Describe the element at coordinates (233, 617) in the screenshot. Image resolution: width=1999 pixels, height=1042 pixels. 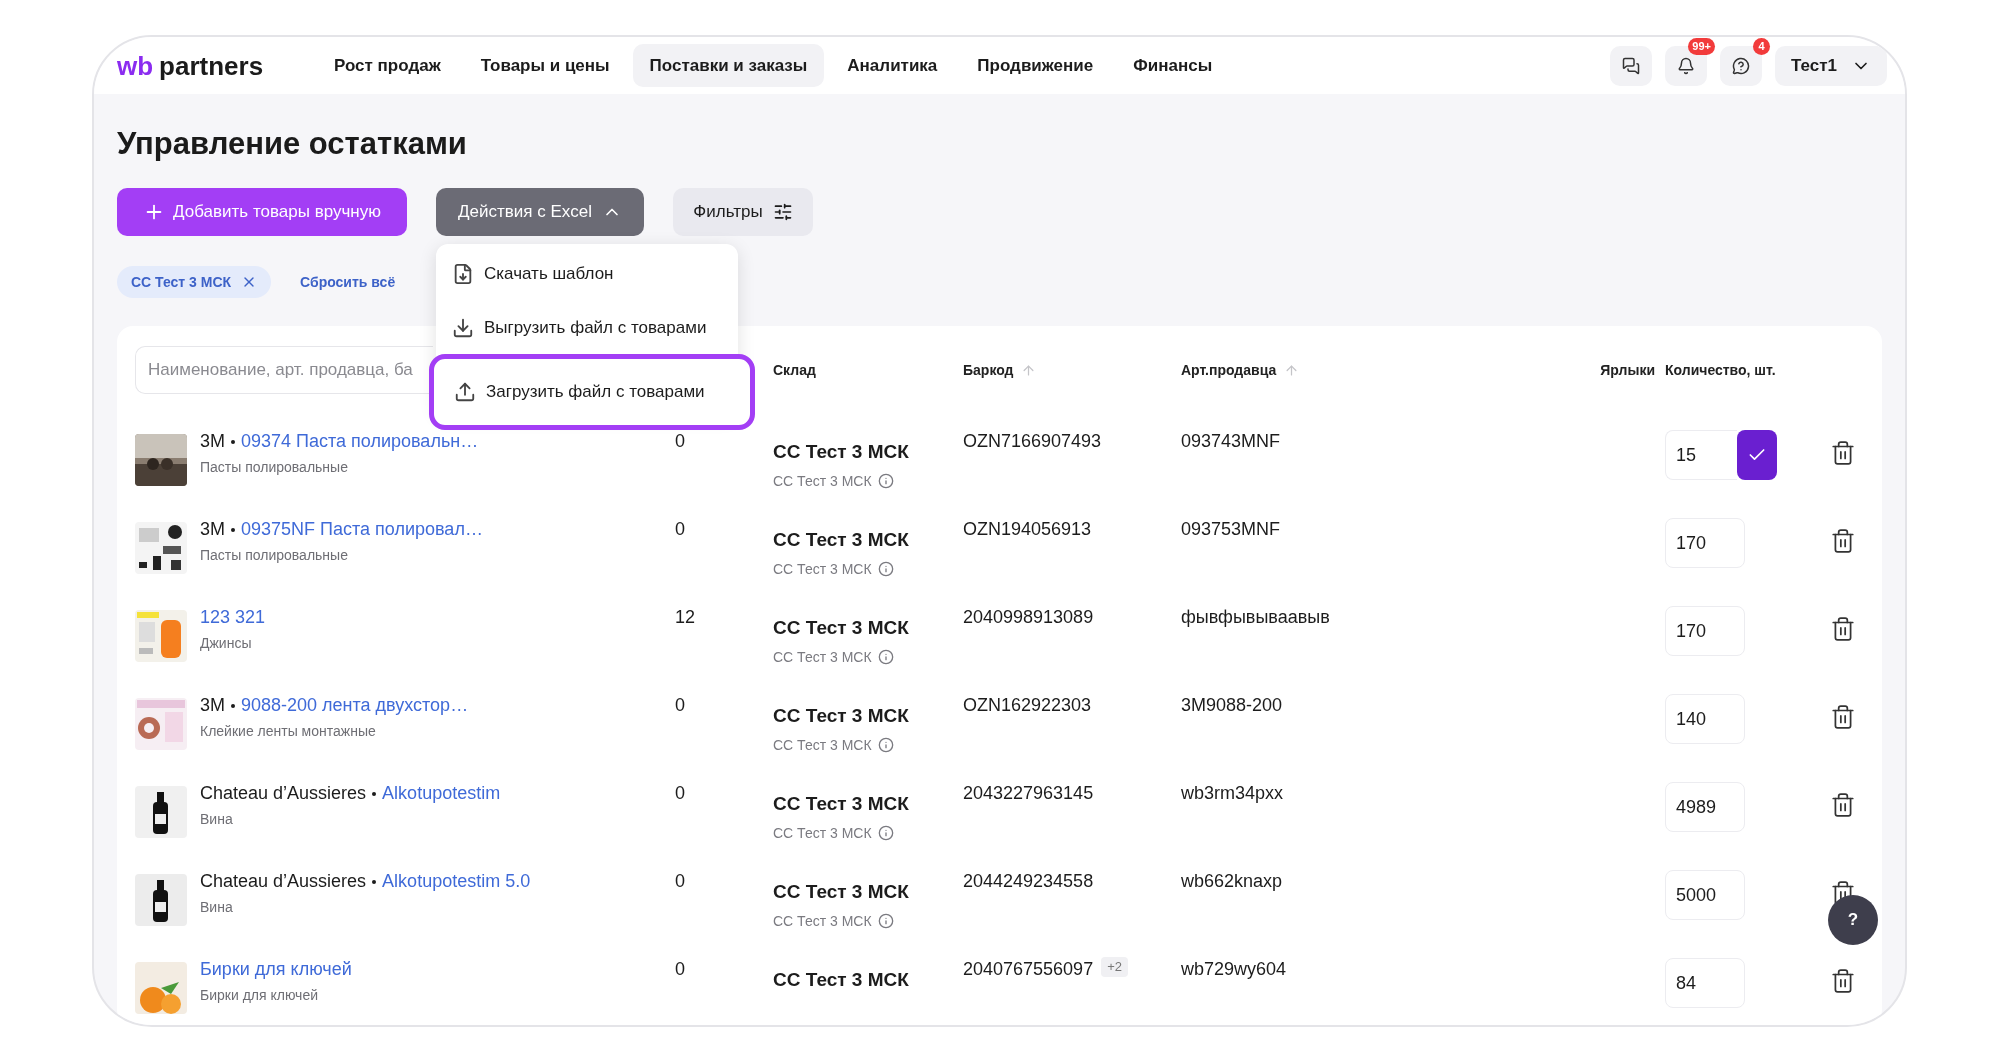
I see `product-link: 123 321` at that location.